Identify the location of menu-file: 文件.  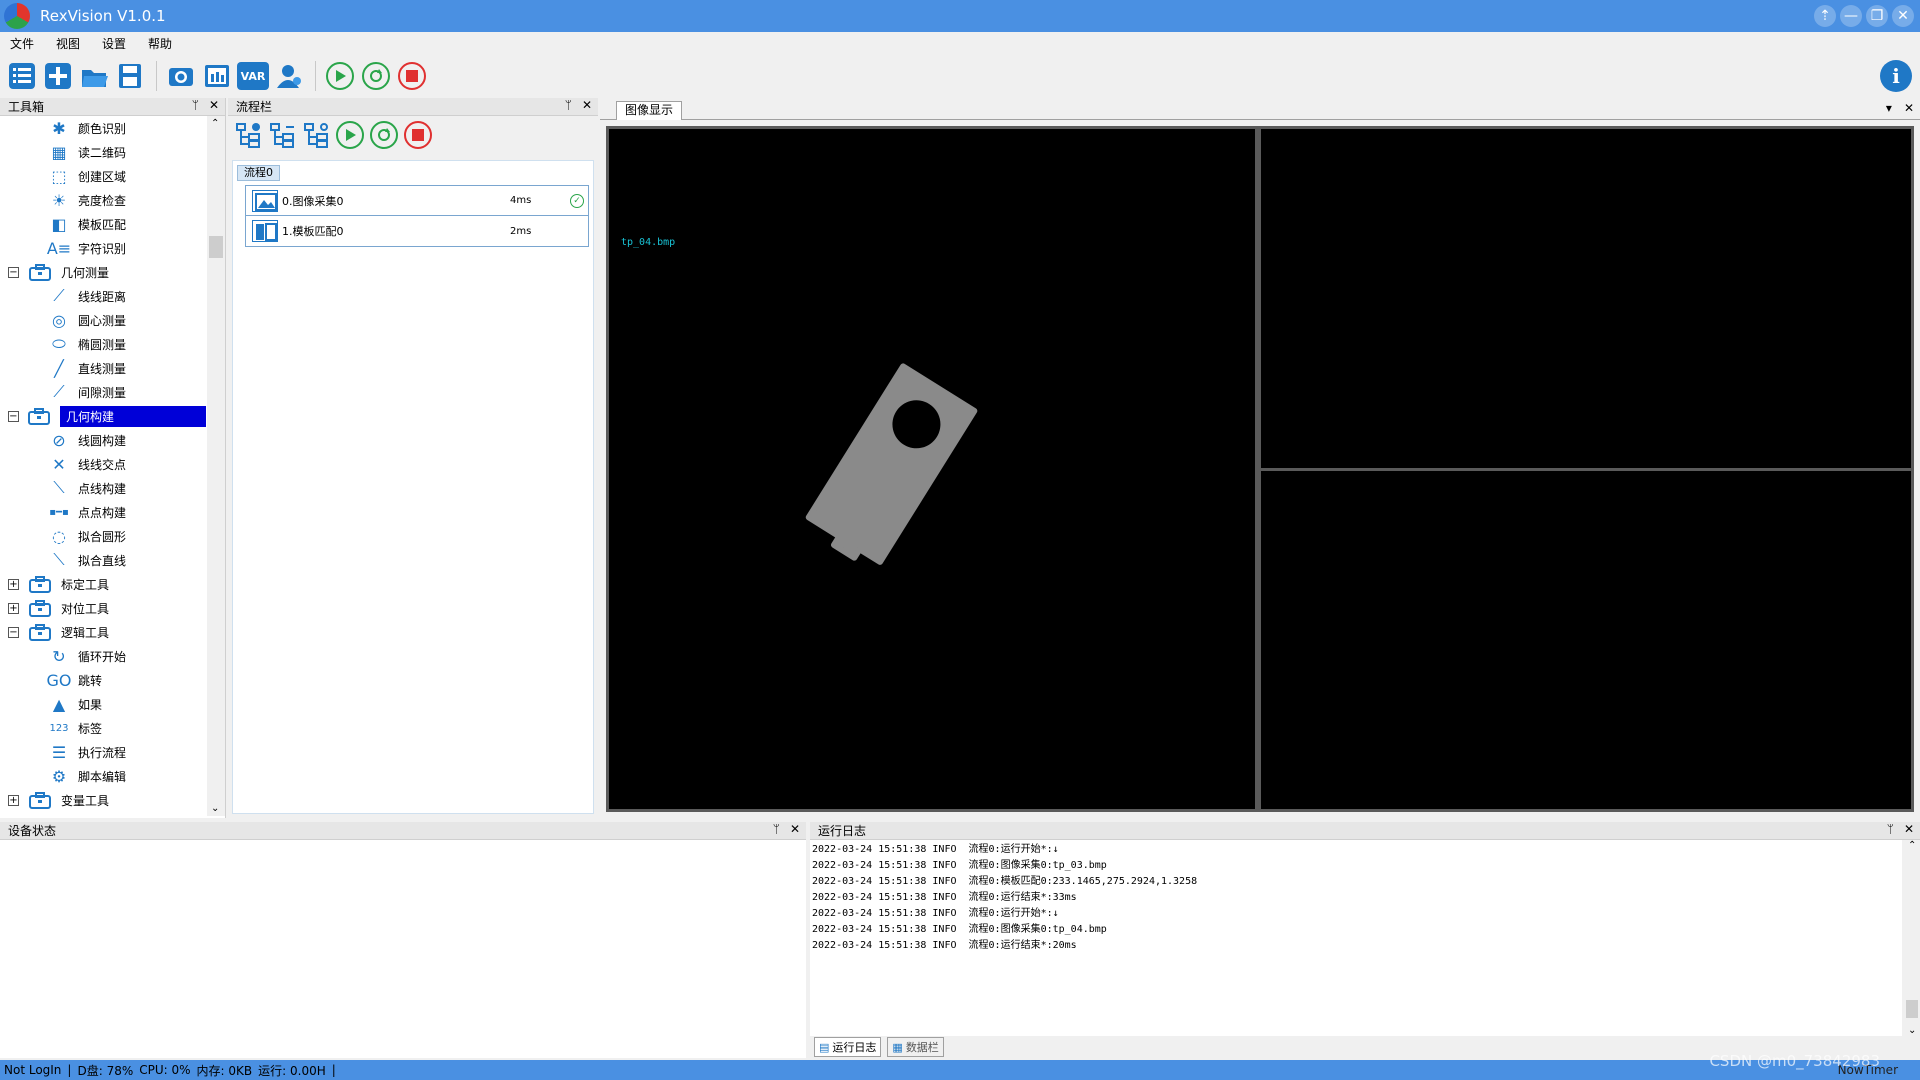
(22, 43).